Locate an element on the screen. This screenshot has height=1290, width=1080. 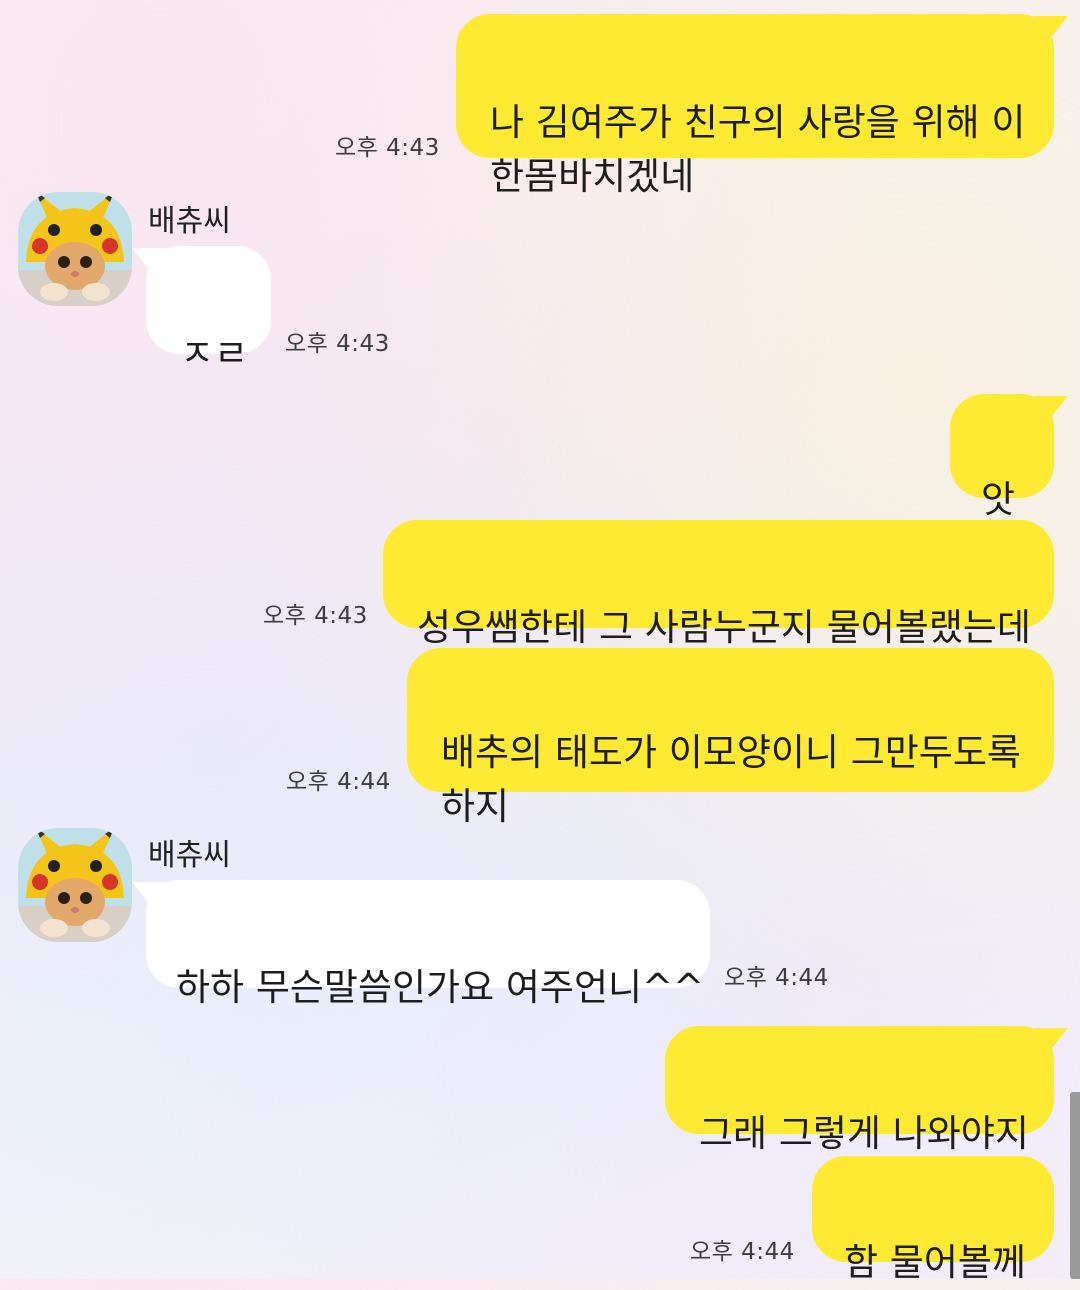
my-message-bubble: 함 물어볼께 is located at coordinates (933, 1220).